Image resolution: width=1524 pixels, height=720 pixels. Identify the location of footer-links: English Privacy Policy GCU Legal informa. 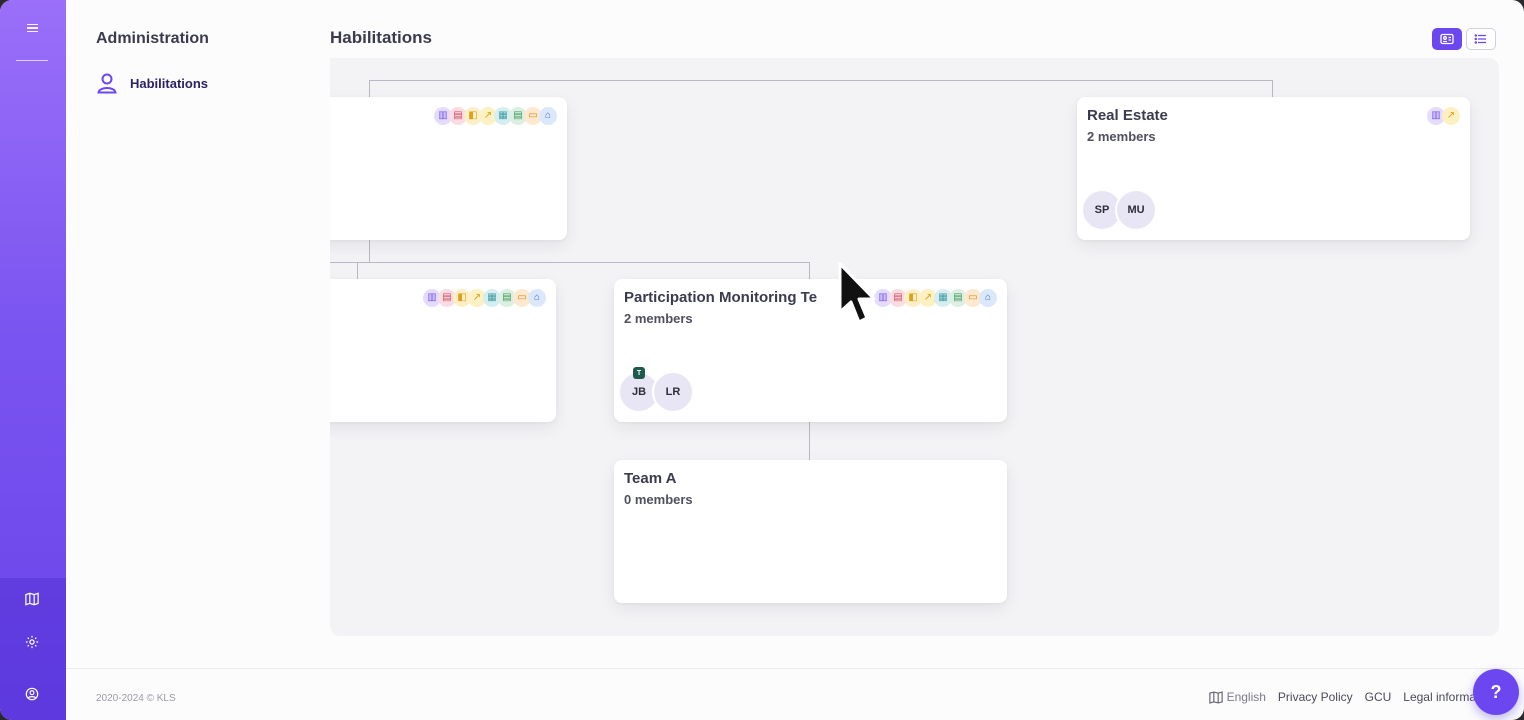
(1342, 697).